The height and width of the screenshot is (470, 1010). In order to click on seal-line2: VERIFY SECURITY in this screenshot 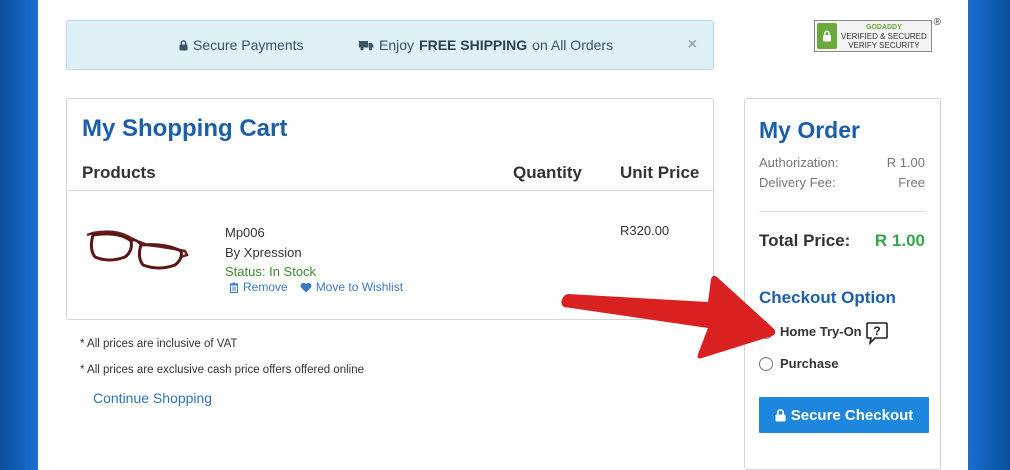, I will do `click(884, 45)`.